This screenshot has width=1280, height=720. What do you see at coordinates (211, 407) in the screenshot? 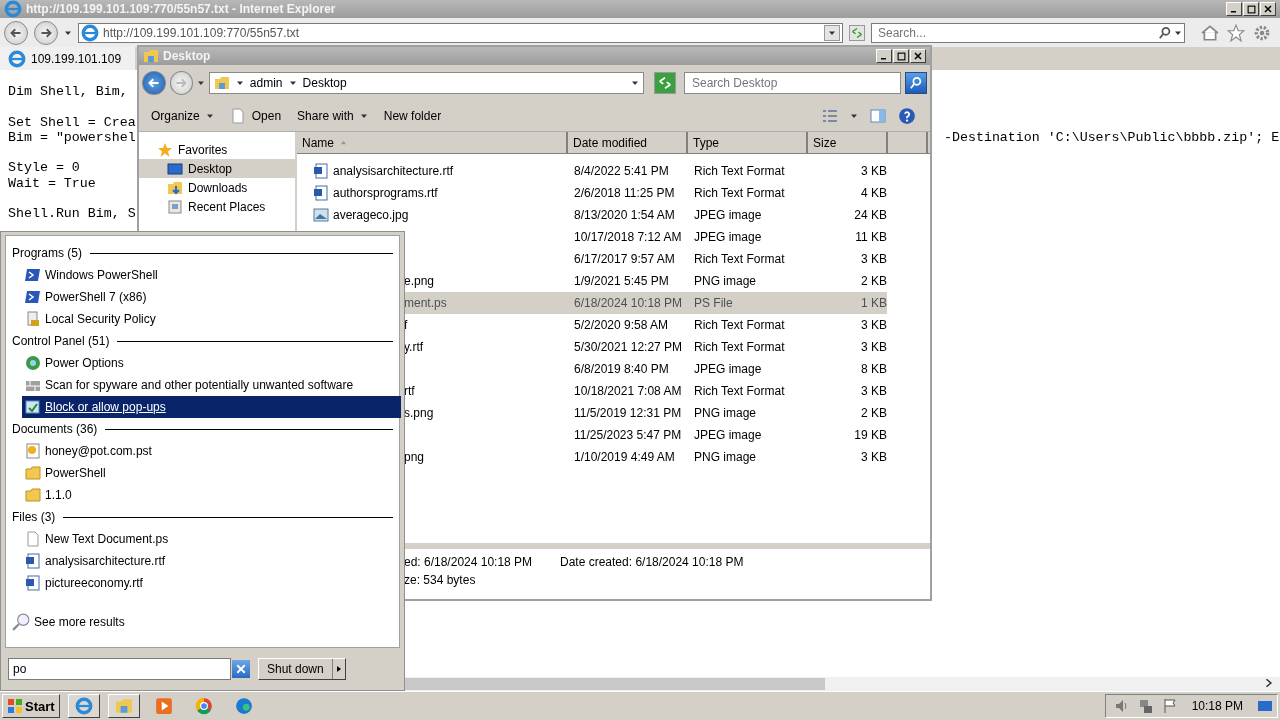
I see `search-result: Block or allow pop-ups` at bounding box center [211, 407].